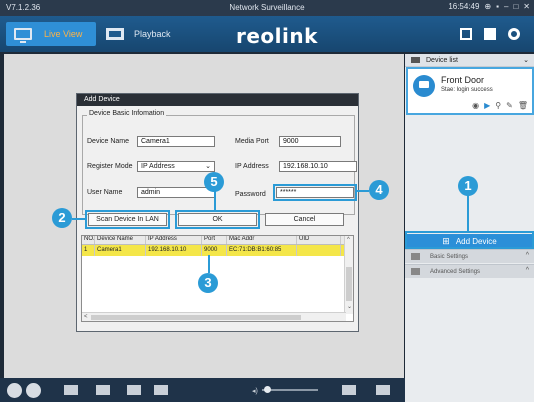  I want to click on volume-knob, so click(267, 389).